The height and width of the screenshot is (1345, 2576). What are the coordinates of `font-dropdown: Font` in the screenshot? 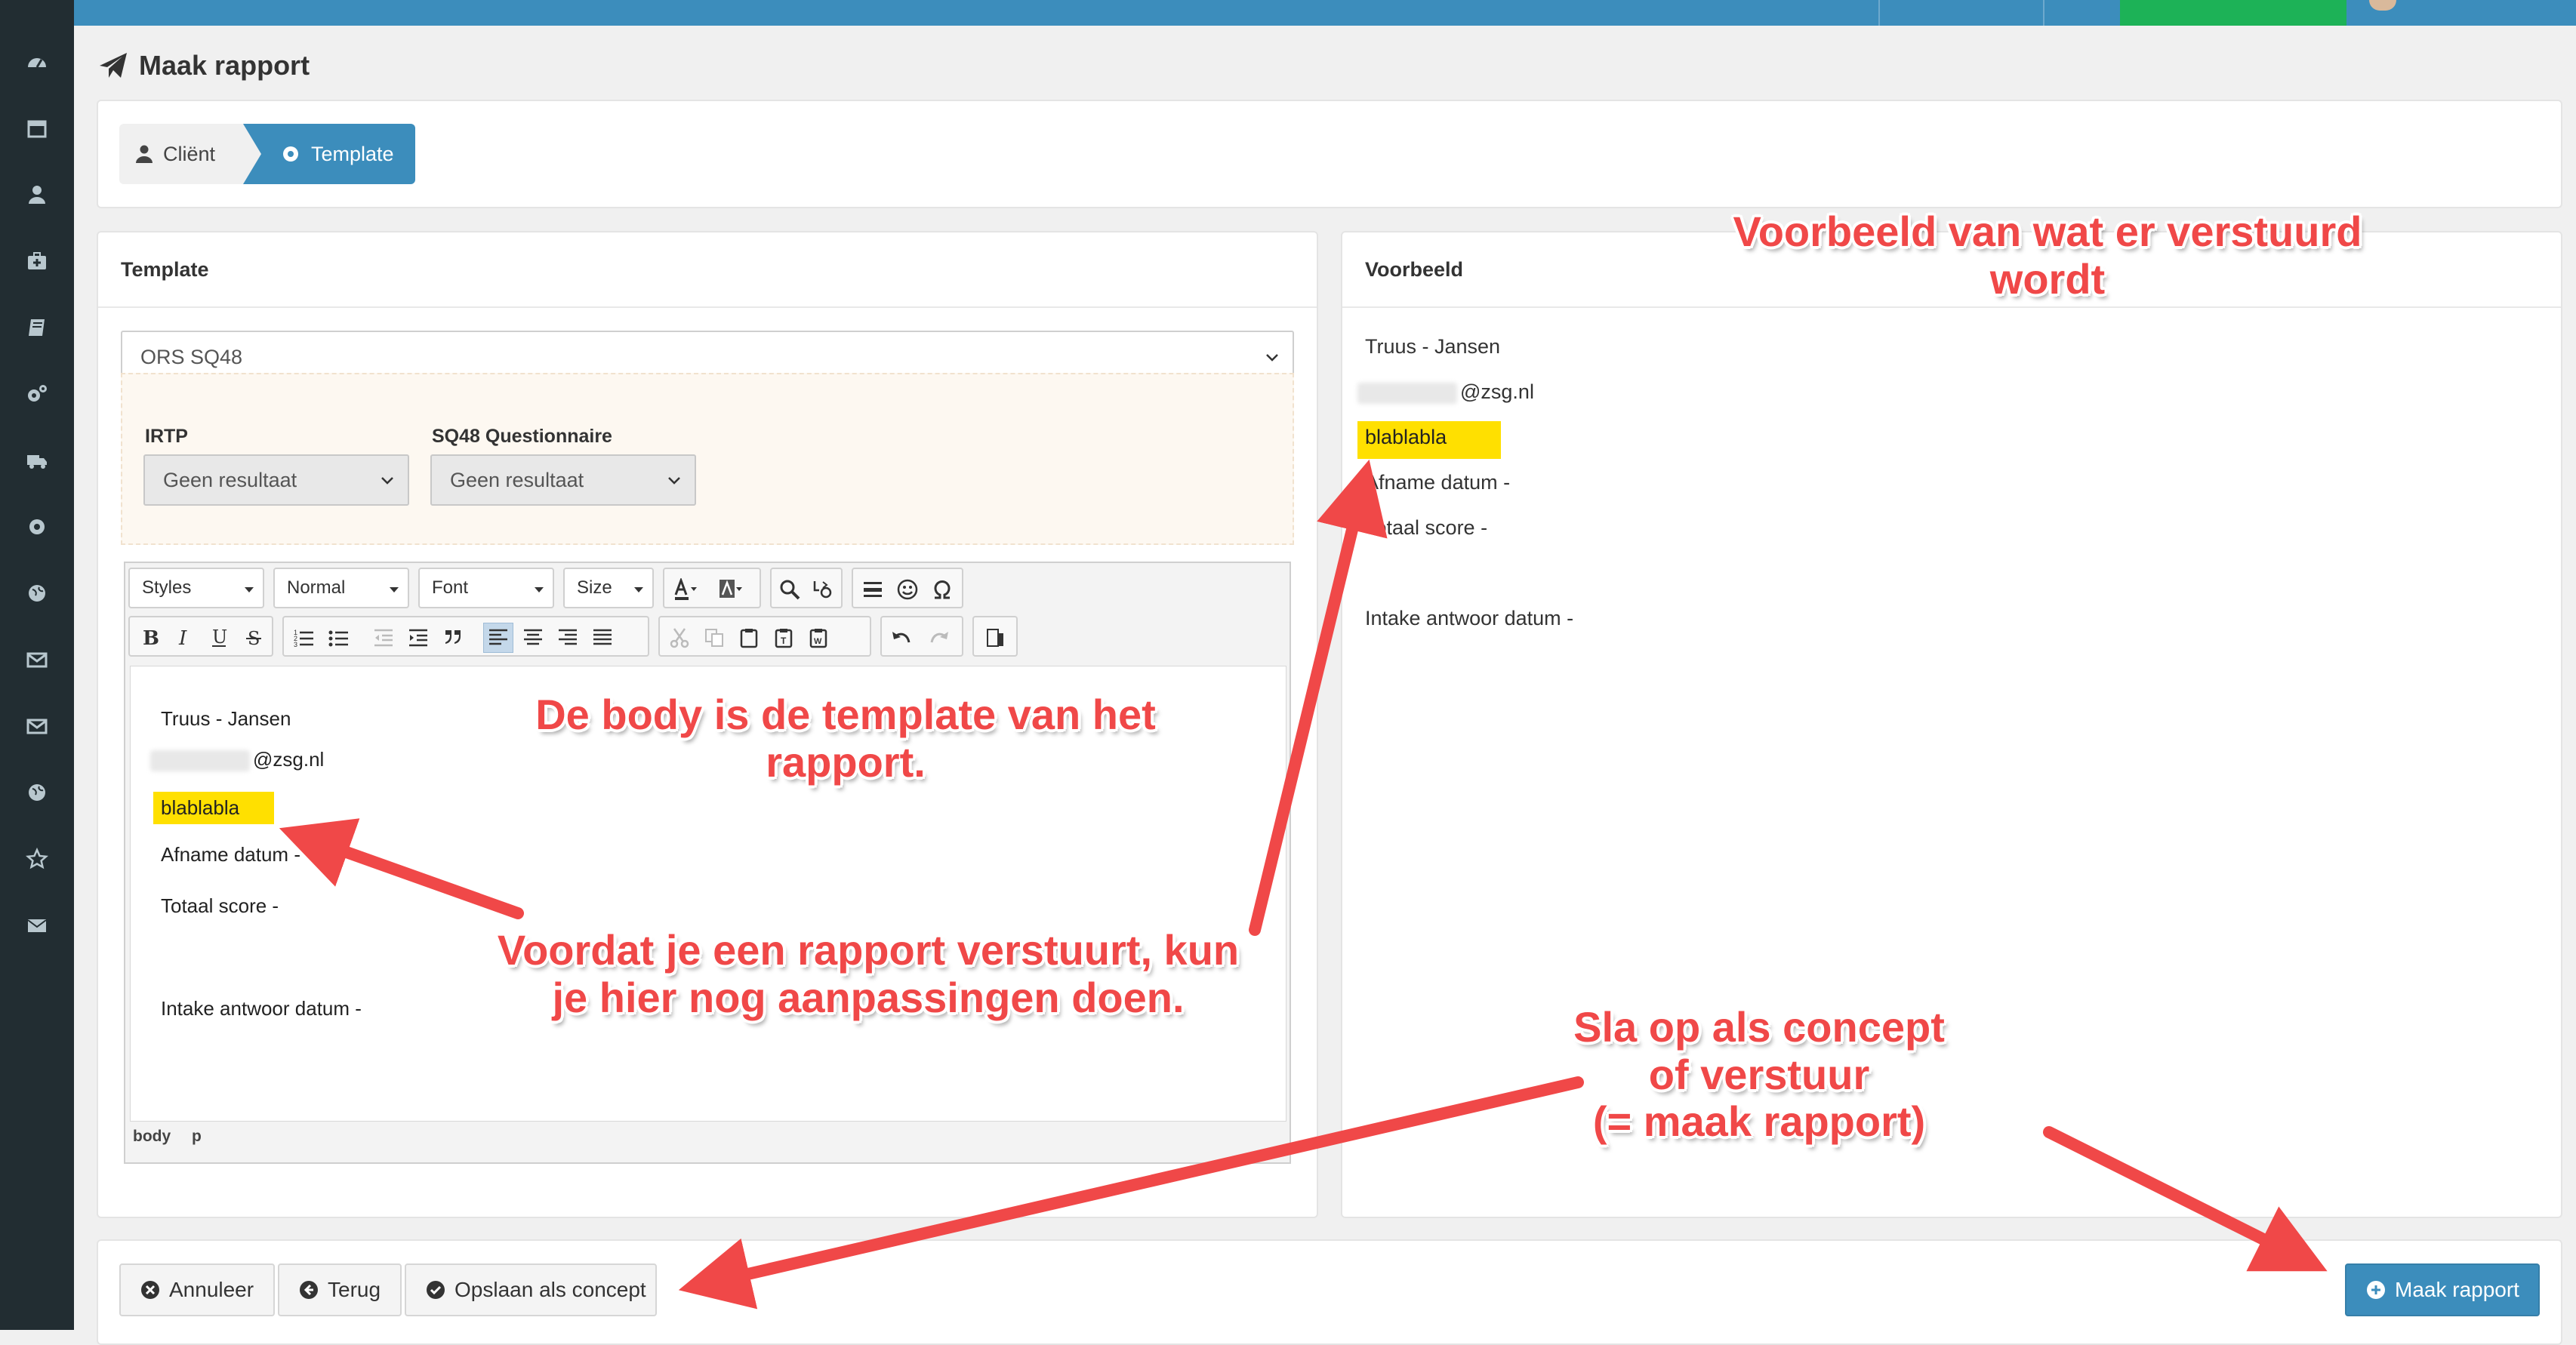 It's located at (486, 588).